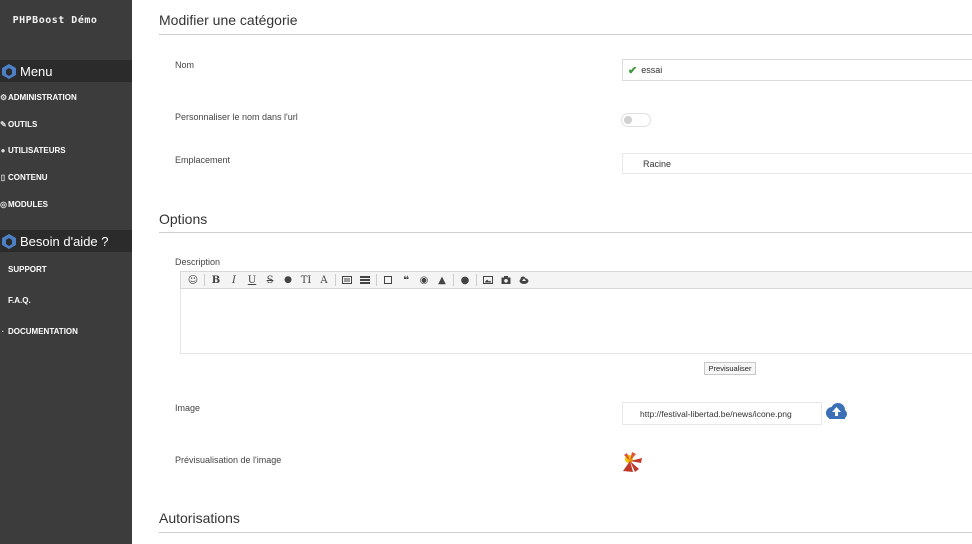 The width and height of the screenshot is (972, 544). Describe the element at coordinates (183, 219) in the screenshot. I see `options-section-title: Options` at that location.